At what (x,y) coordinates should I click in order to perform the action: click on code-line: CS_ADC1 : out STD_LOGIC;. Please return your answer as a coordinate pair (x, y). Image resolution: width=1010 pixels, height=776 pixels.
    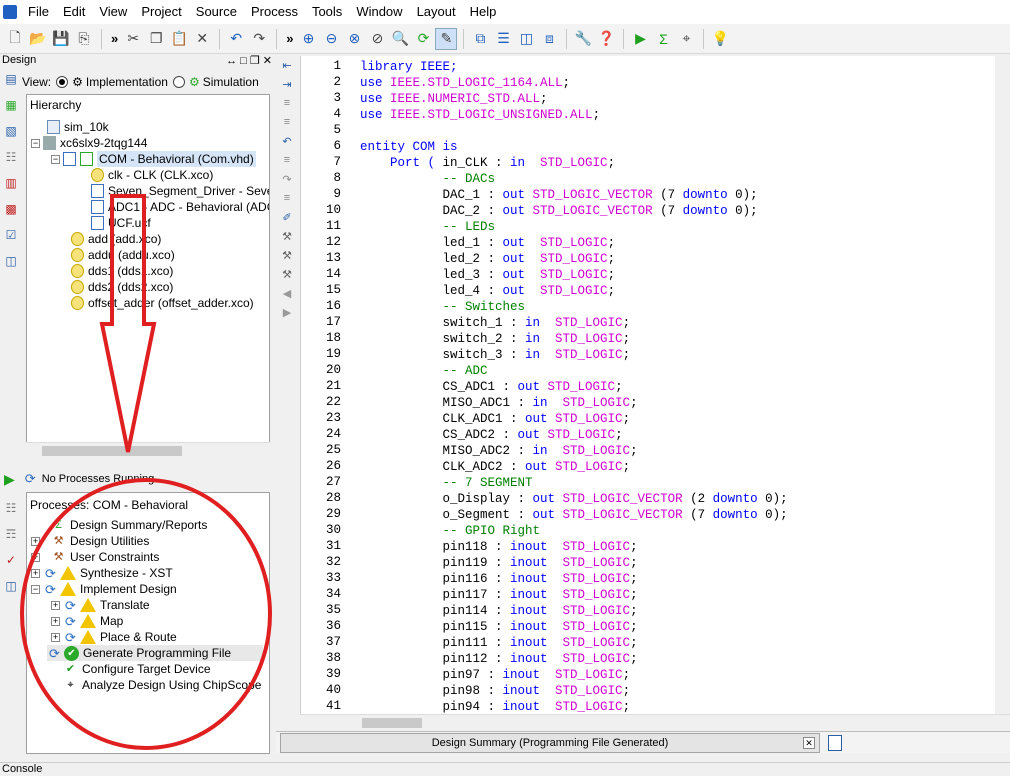
    Looking at the image, I should click on (491, 387).